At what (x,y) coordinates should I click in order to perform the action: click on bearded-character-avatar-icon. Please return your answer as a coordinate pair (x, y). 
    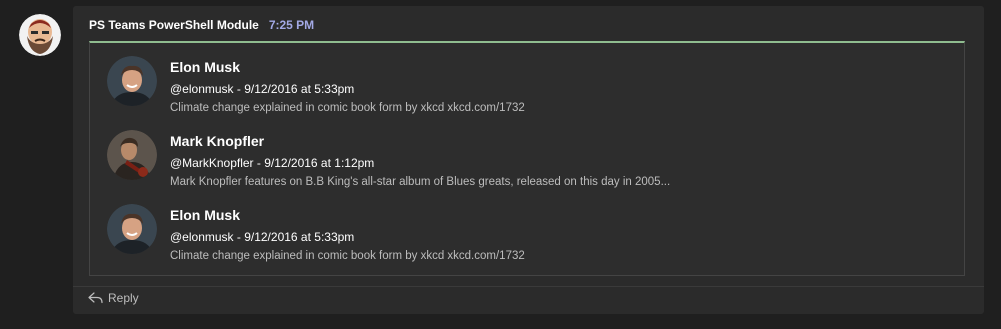
    Looking at the image, I should click on (40, 35).